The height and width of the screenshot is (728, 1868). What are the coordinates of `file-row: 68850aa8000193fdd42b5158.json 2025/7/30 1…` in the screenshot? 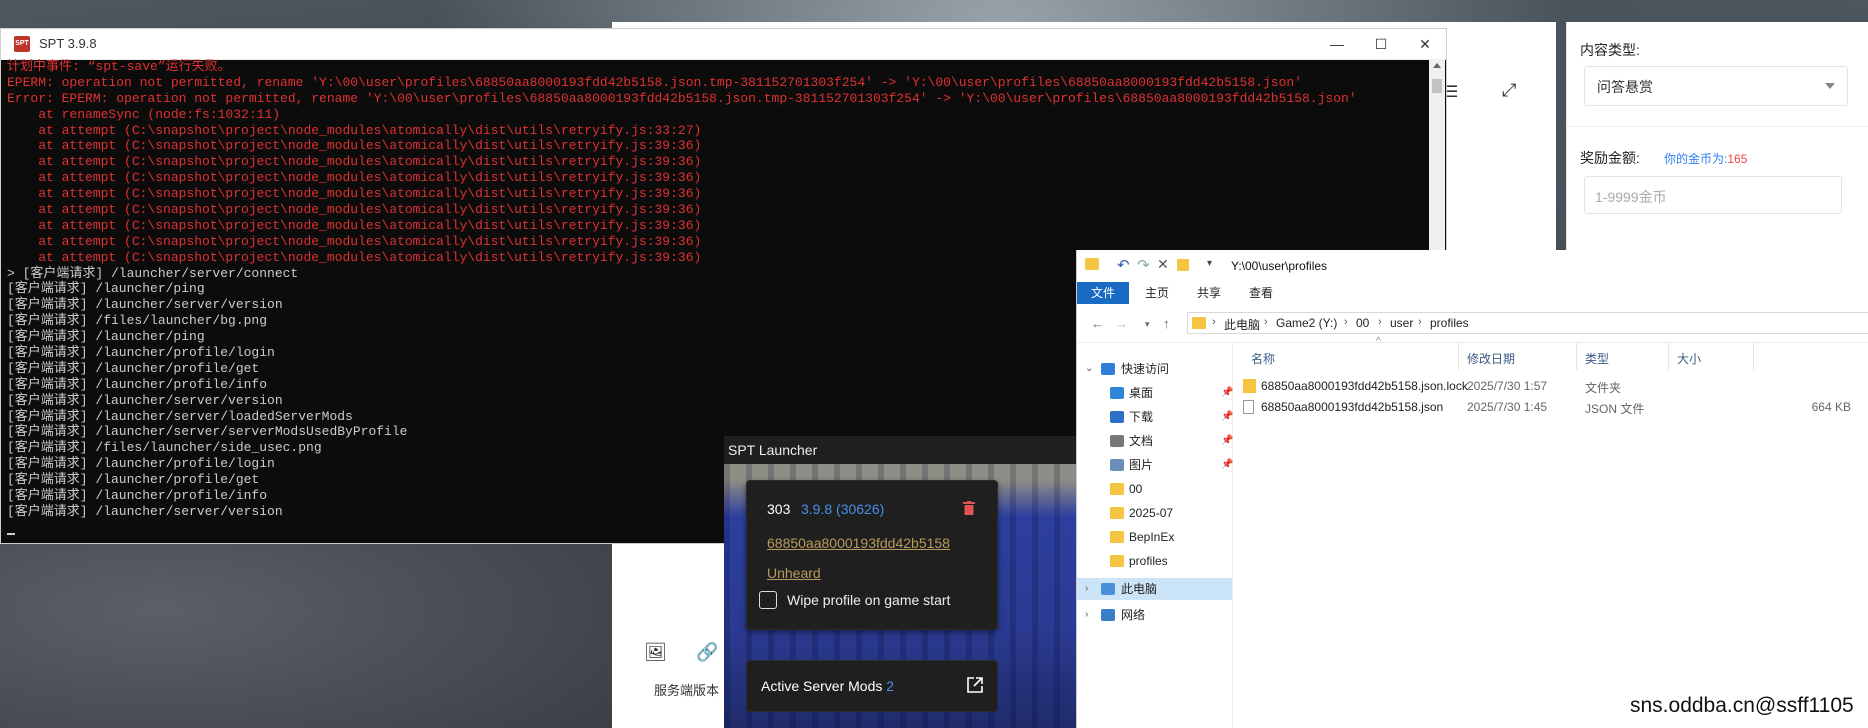 It's located at (1550, 407).